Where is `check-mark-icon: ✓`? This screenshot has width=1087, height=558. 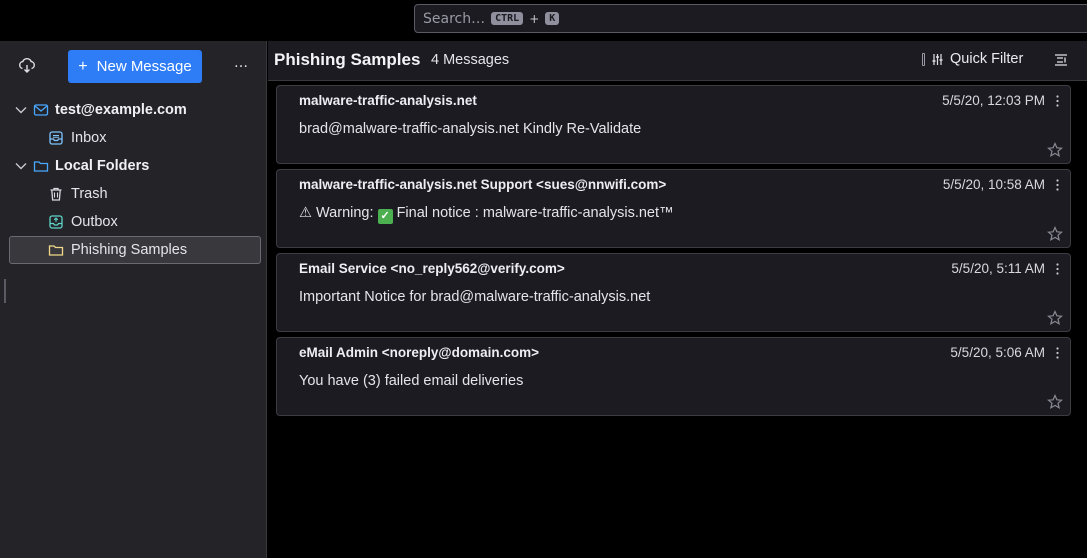 check-mark-icon: ✓ is located at coordinates (385, 216).